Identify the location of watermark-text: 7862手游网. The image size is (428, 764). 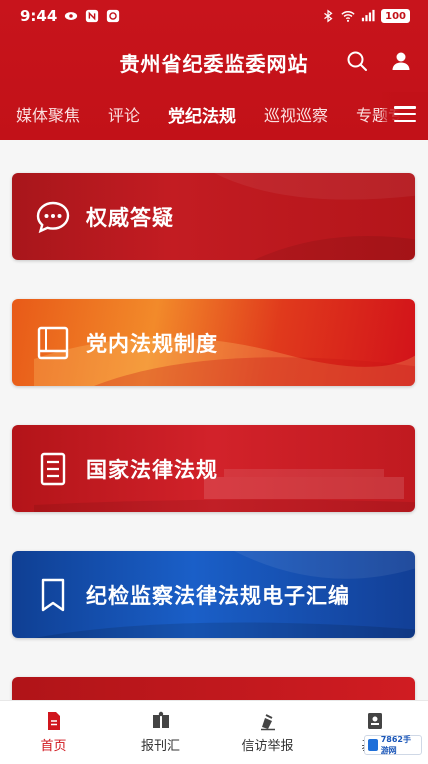
(395, 745).